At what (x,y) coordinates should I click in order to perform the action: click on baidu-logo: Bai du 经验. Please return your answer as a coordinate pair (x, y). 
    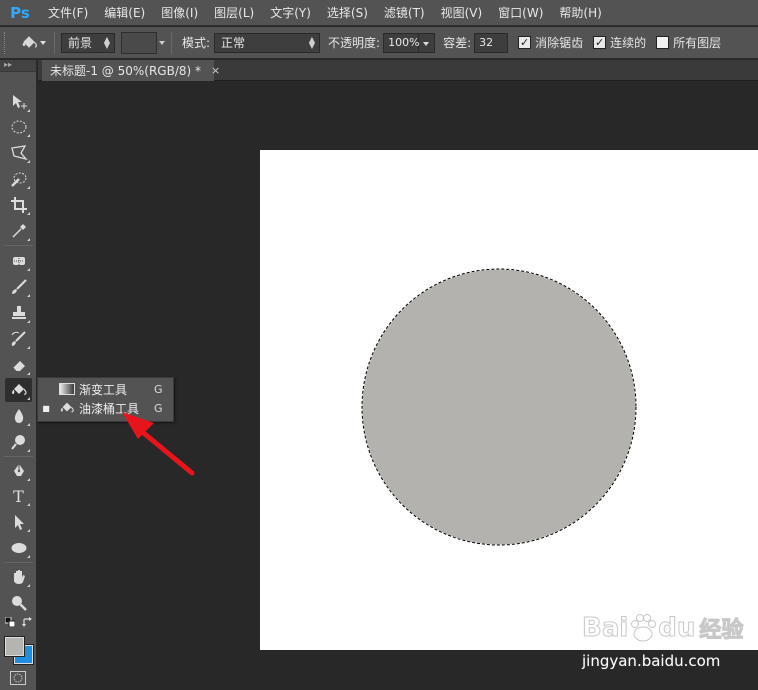
    Looking at the image, I should click on (662, 628).